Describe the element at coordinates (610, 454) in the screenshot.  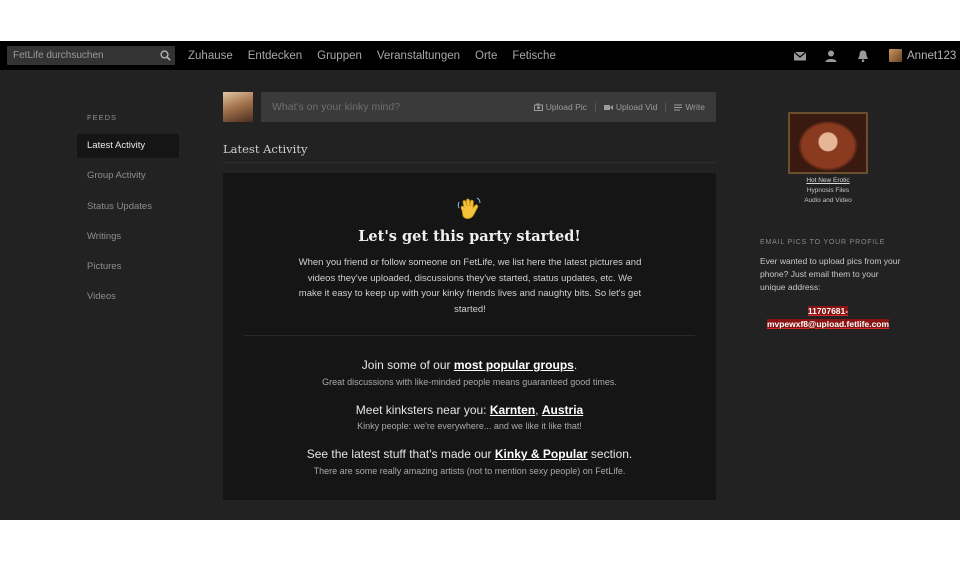
I see `popular-cta-suffix: section.` at that location.